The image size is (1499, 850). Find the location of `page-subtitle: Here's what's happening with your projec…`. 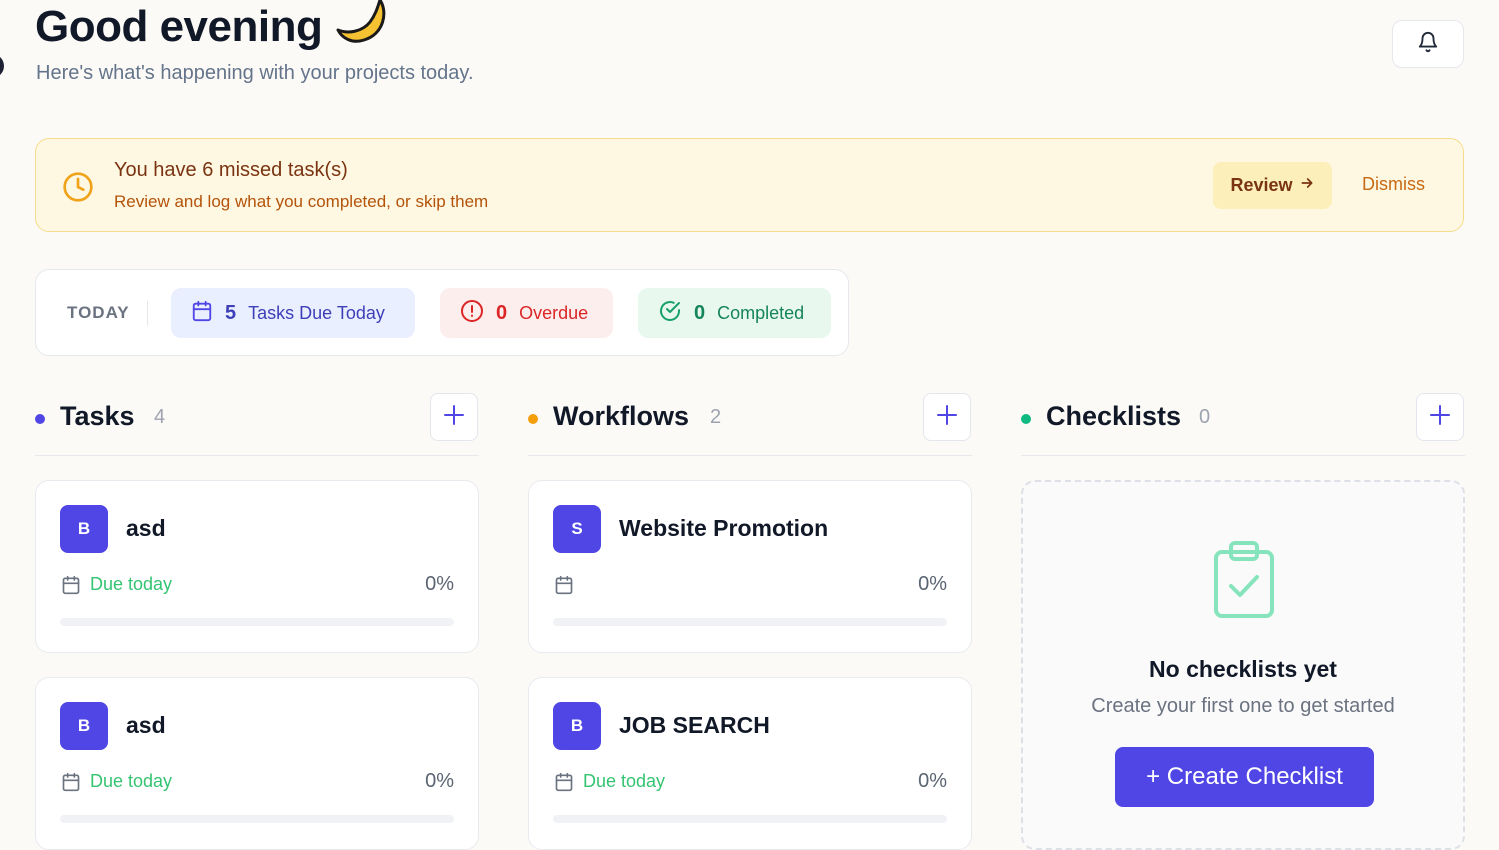

page-subtitle: Here's what's happening with your projec… is located at coordinates (255, 73).